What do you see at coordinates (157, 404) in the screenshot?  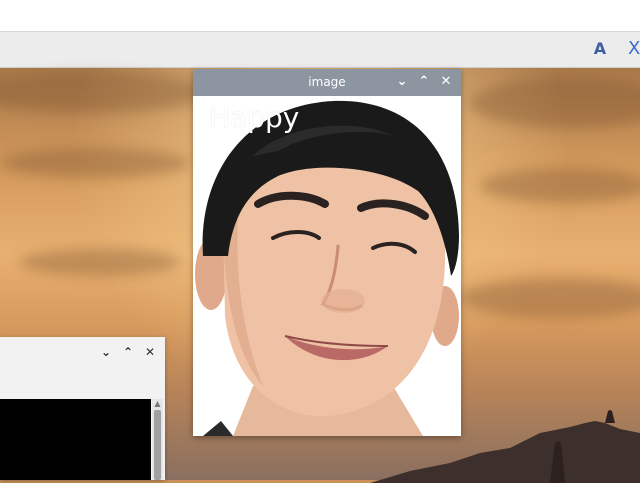 I see `scroll-up-icon: ▲` at bounding box center [157, 404].